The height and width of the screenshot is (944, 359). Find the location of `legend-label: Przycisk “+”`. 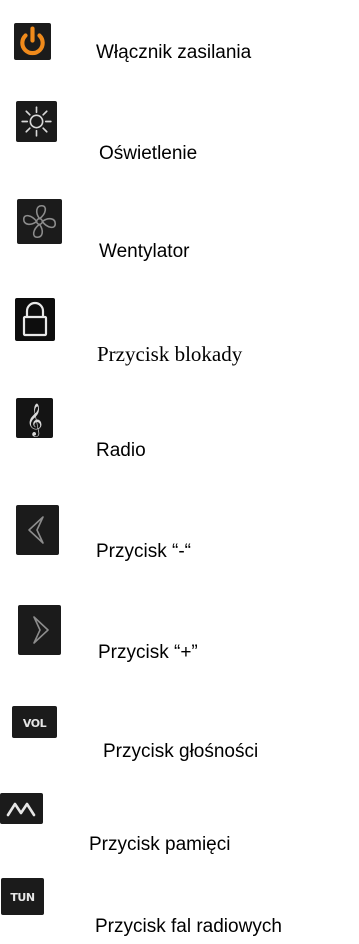

legend-label: Przycisk “+” is located at coordinates (148, 652).